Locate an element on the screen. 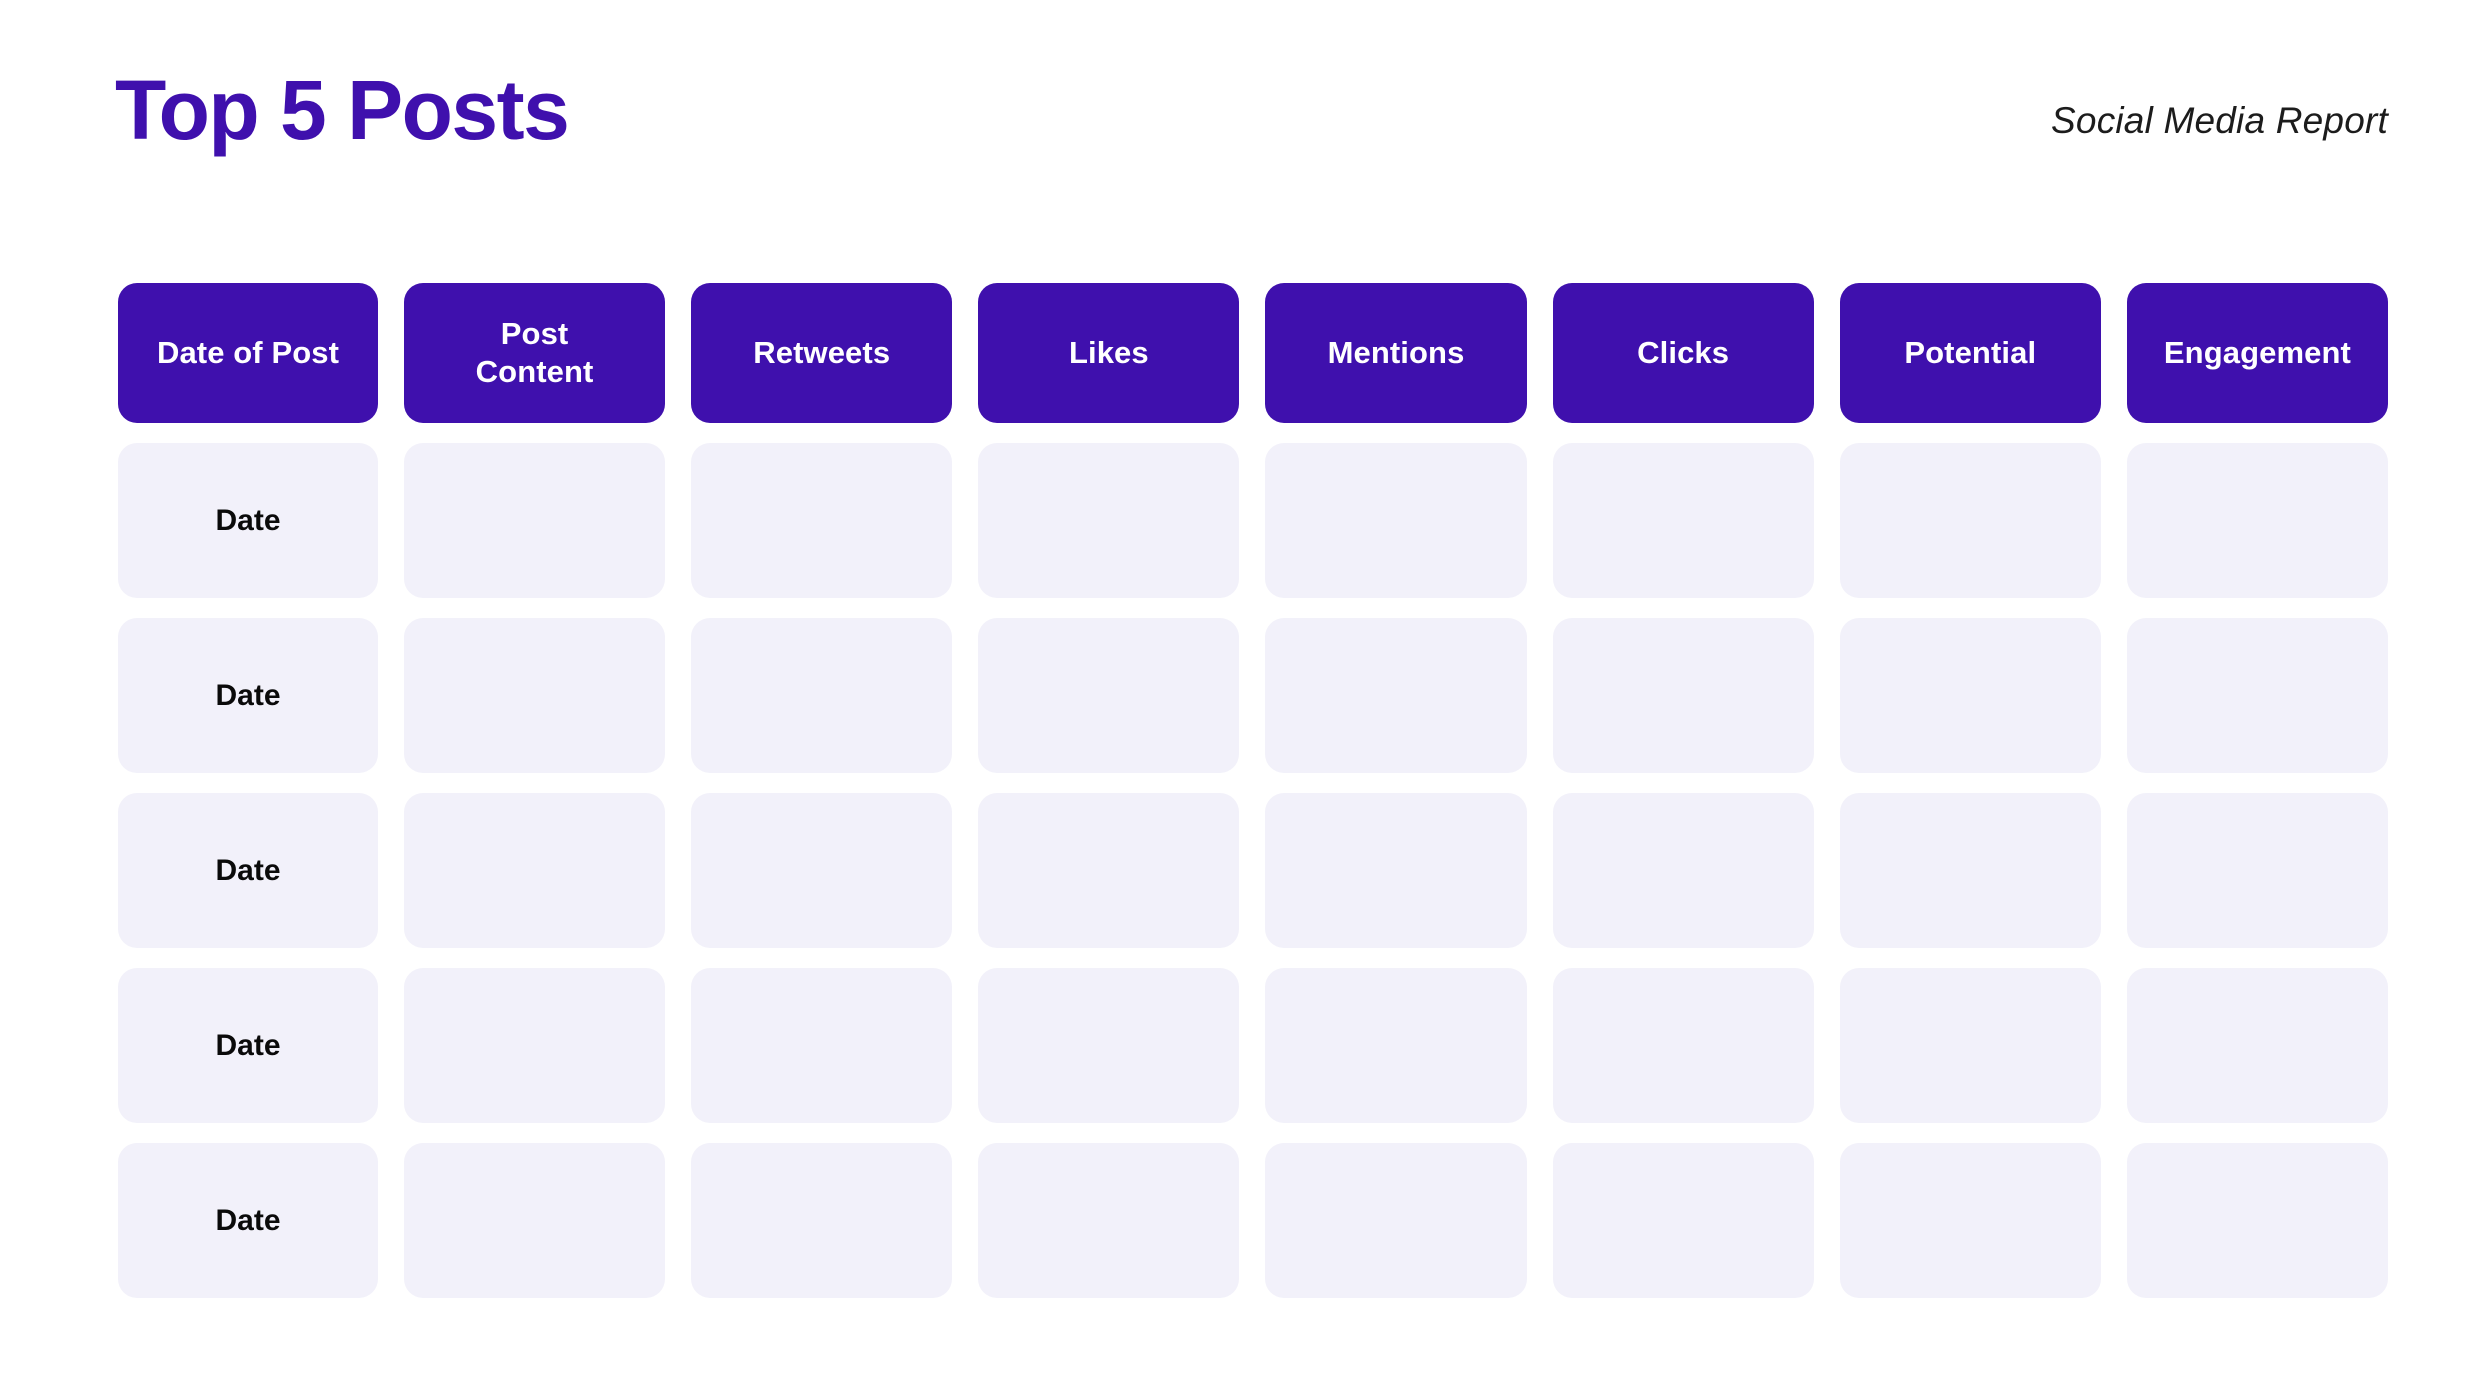  column-header-mentions-line1: Mentions is located at coordinates (1396, 353).